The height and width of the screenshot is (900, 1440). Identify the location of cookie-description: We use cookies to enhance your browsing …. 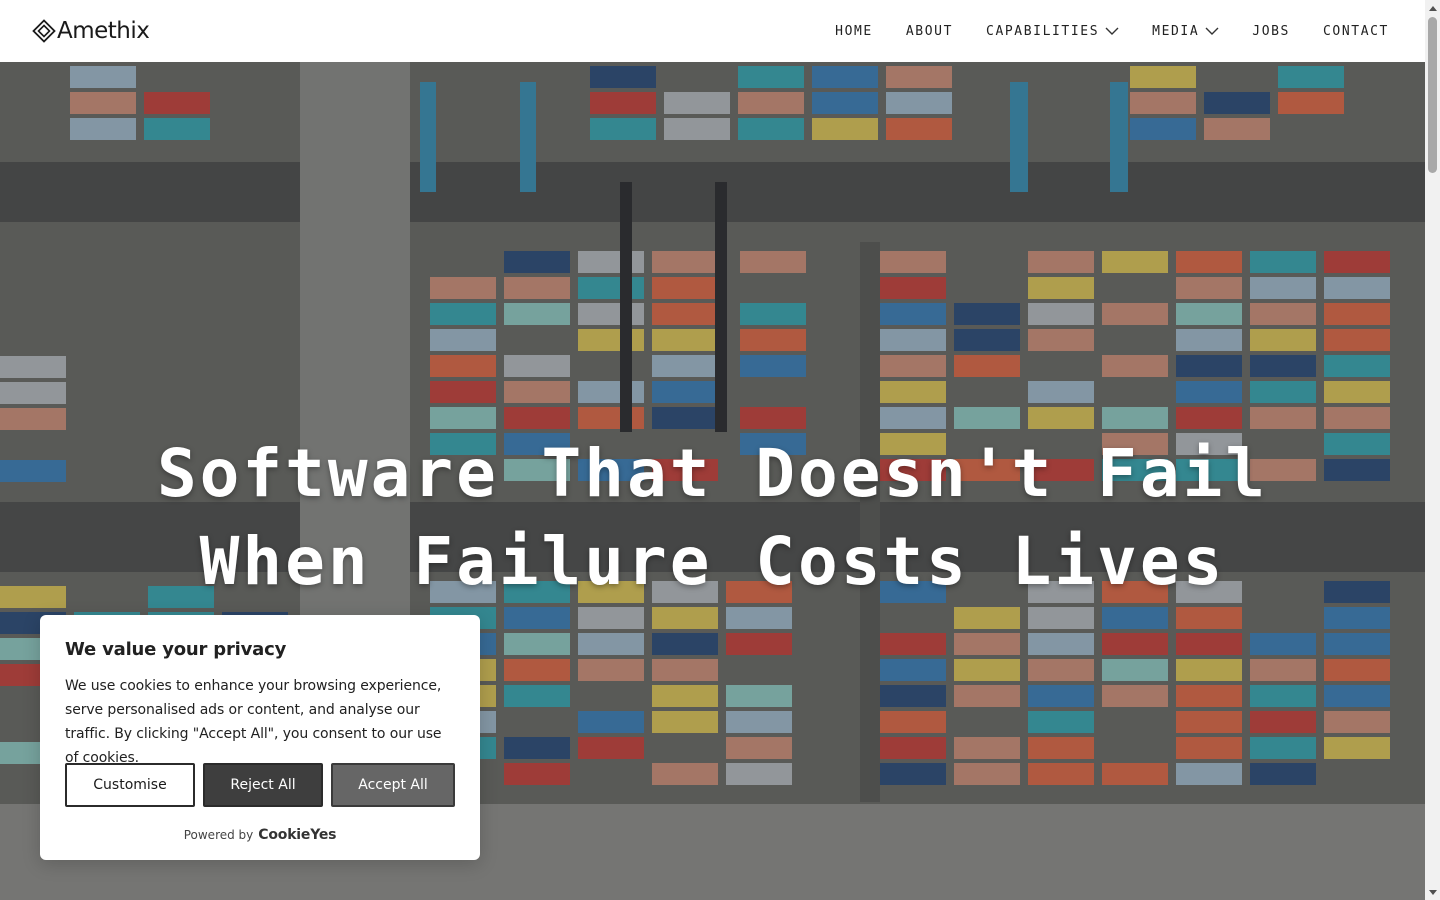
(253, 722).